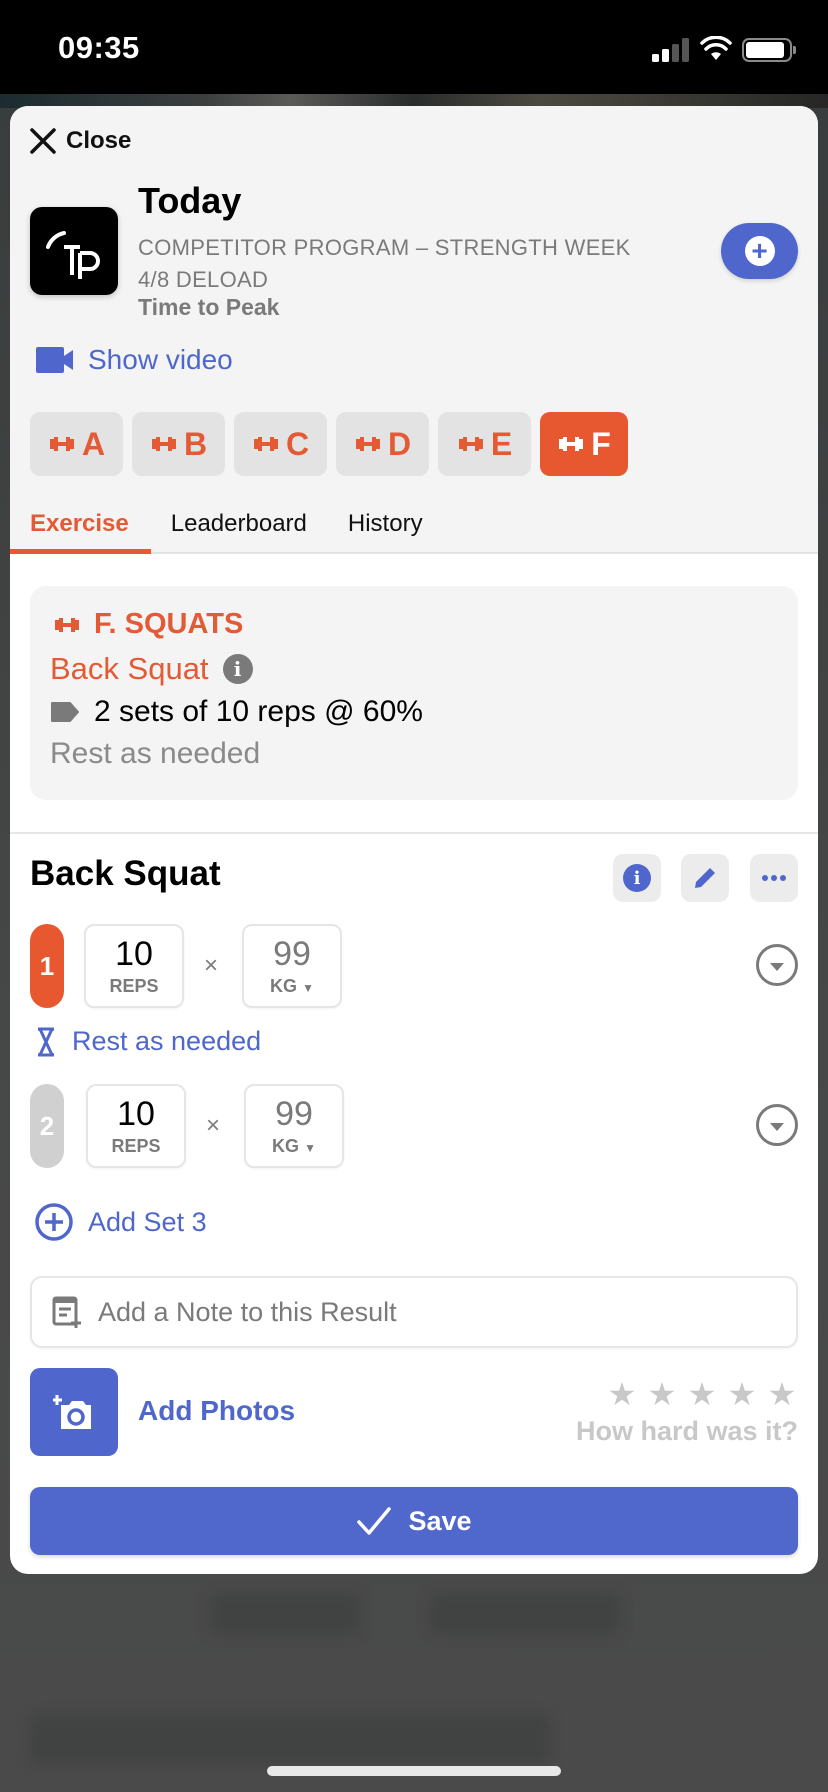 This screenshot has width=828, height=1792. I want to click on plus-circle-icon: +, so click(759, 251).